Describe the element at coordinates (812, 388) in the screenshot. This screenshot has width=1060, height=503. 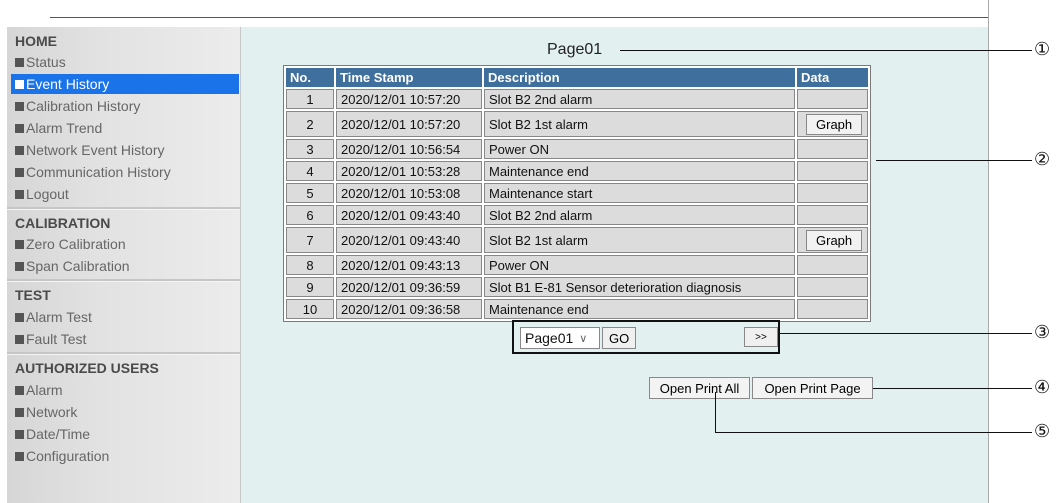
I see `open-print-page-button: Open Print Page` at that location.